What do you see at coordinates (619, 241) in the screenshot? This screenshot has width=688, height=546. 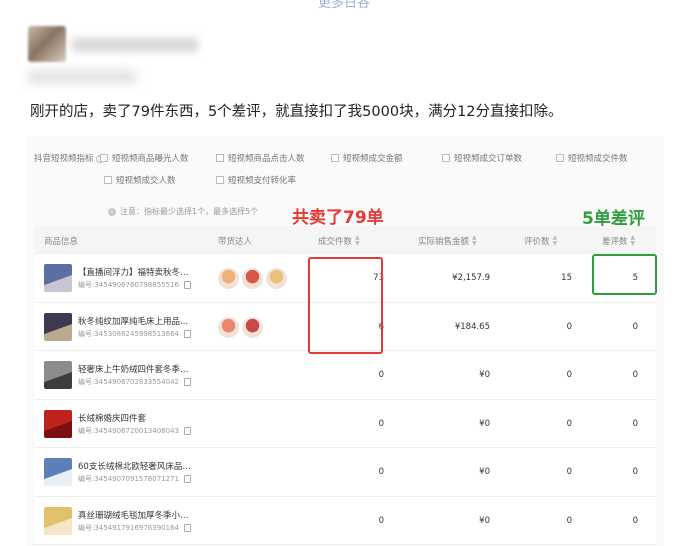 I see `col-bad-reviews: 差评数 ▲ ▼` at bounding box center [619, 241].